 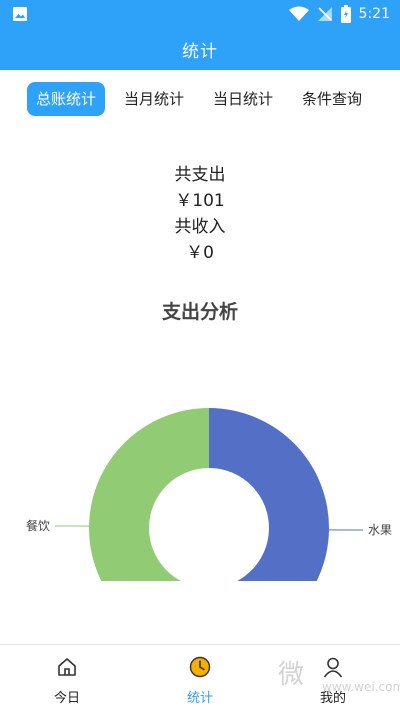 What do you see at coordinates (200, 175) in the screenshot?
I see `expense-label: 共支出` at bounding box center [200, 175].